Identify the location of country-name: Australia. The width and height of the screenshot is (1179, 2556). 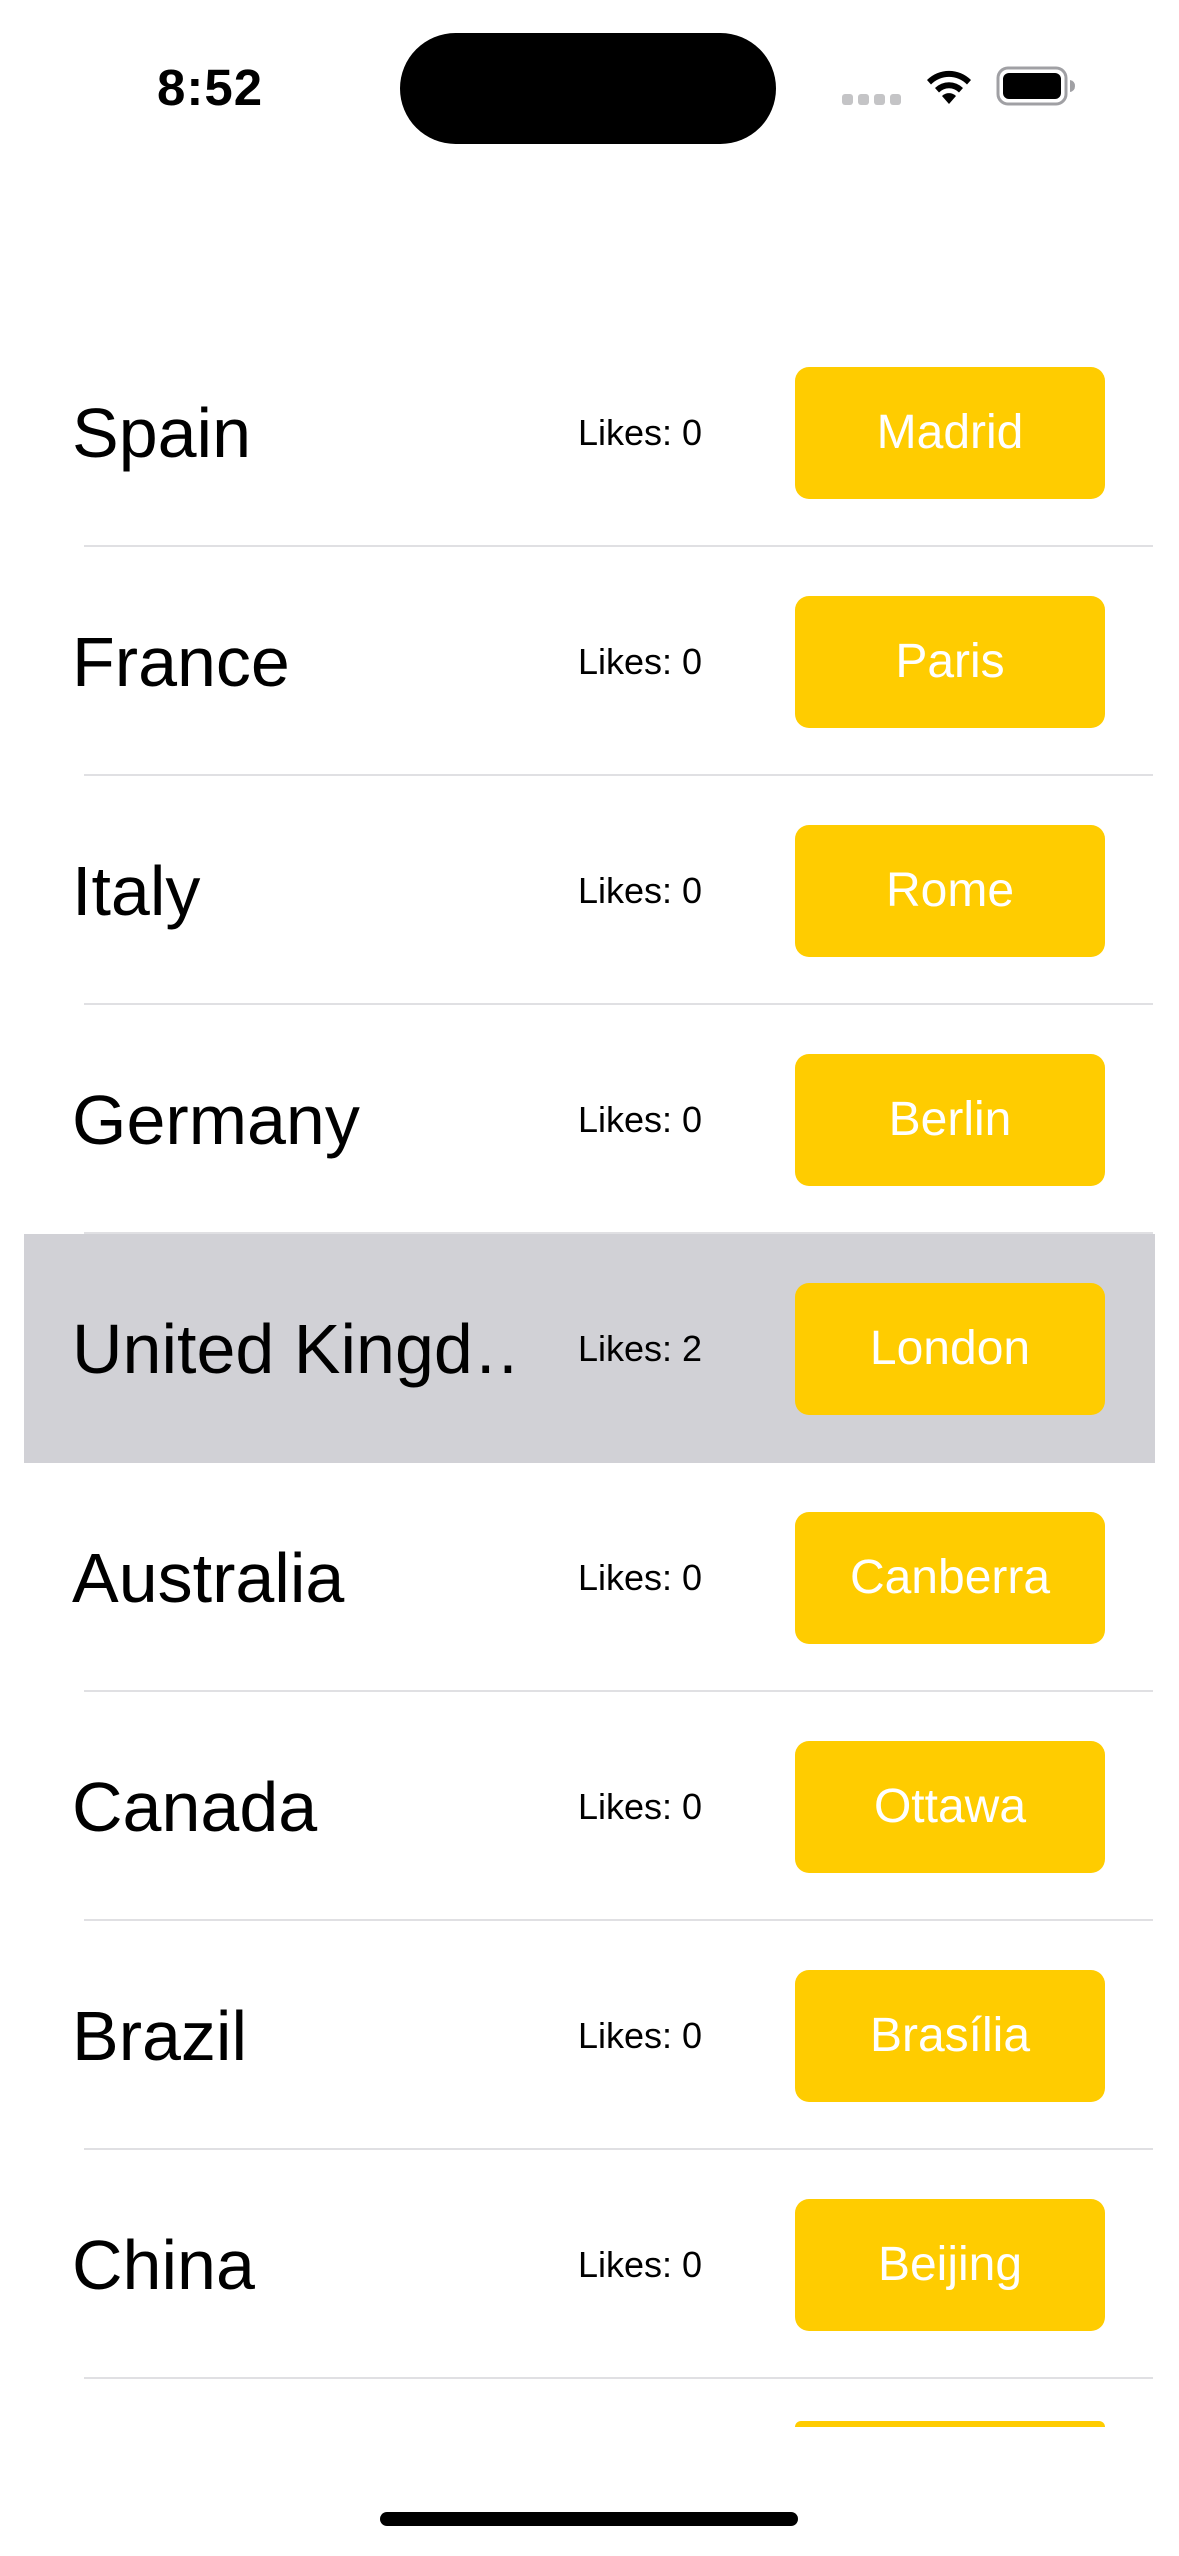
(208, 1577).